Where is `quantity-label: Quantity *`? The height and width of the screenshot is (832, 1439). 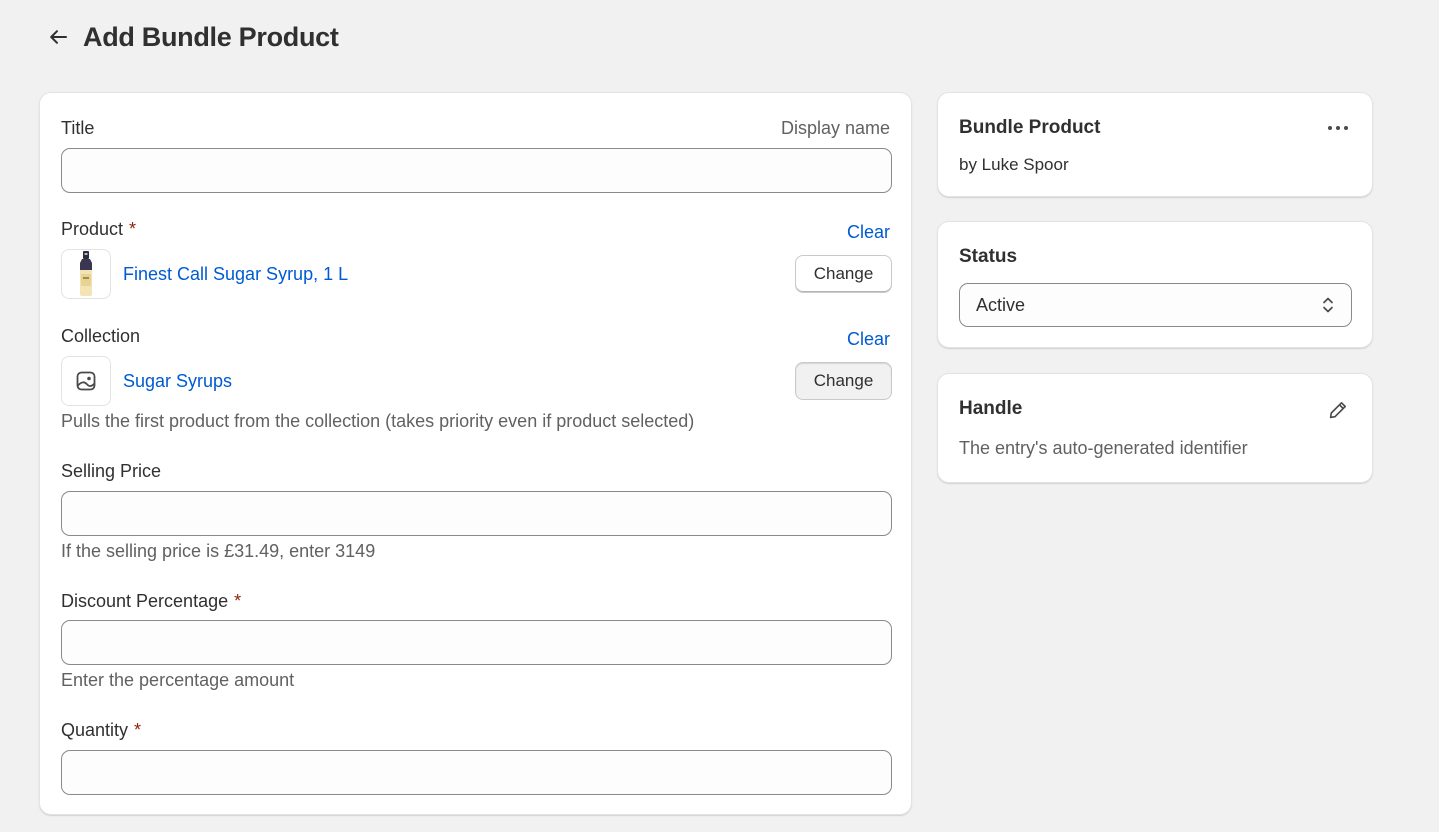 quantity-label: Quantity * is located at coordinates (101, 730).